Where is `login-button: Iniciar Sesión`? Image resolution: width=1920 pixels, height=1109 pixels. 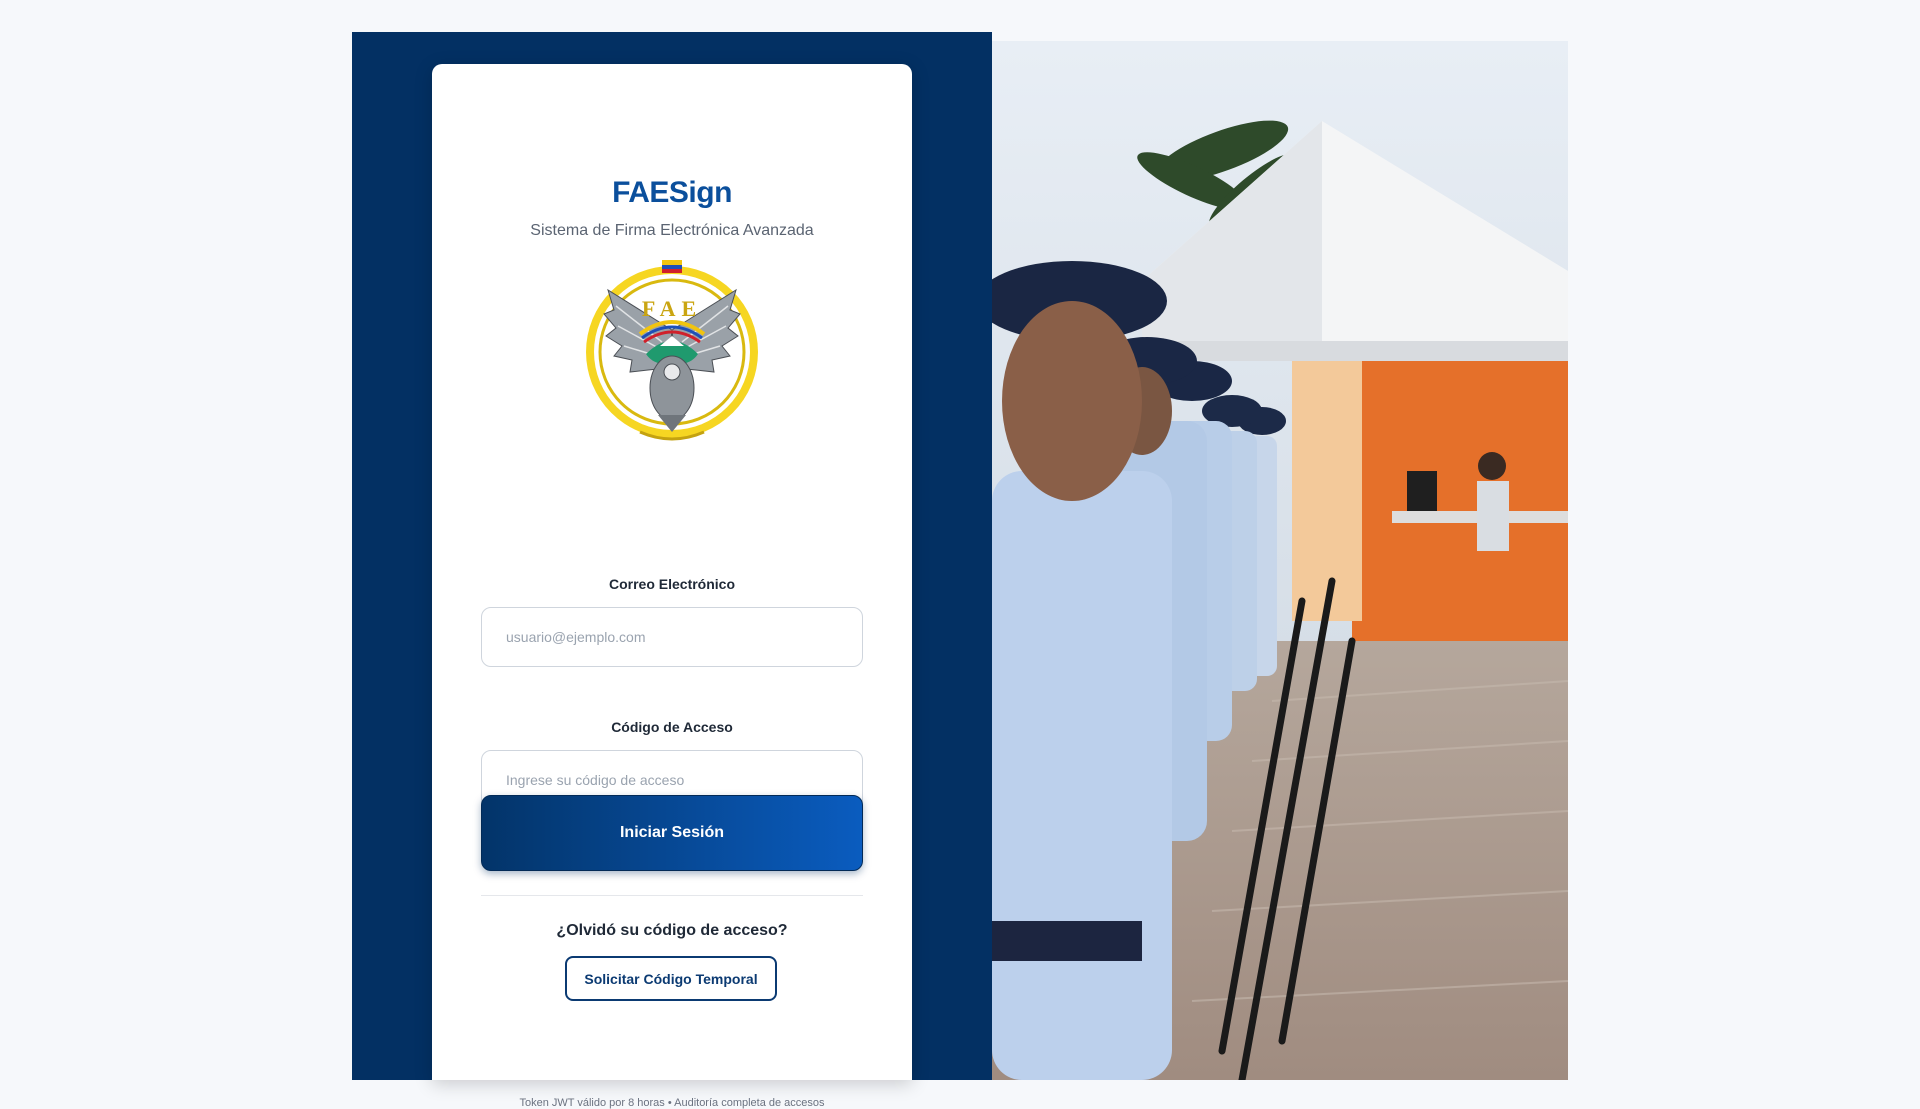 login-button: Iniciar Sesión is located at coordinates (672, 833).